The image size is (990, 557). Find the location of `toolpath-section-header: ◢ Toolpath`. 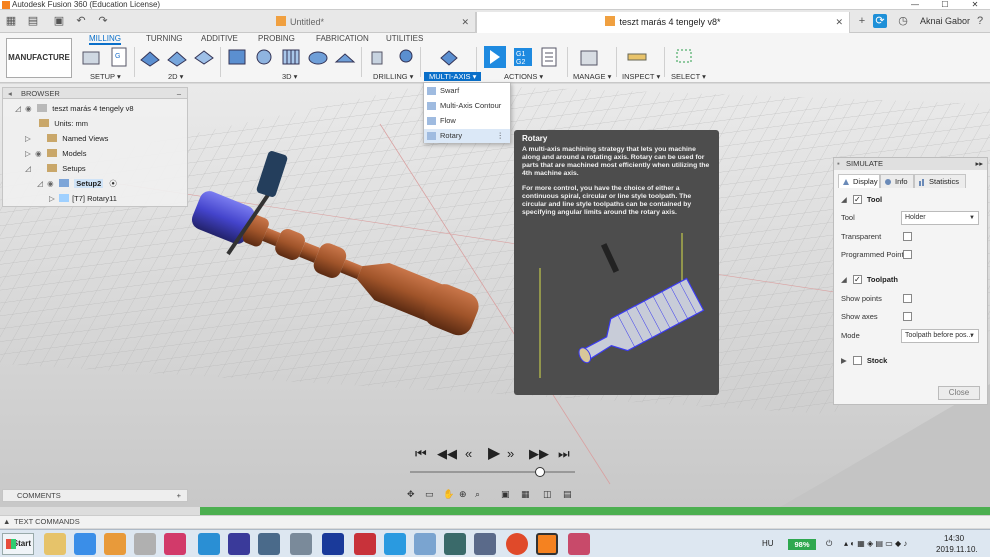

toolpath-section-header: ◢ Toolpath is located at coordinates (911, 280).